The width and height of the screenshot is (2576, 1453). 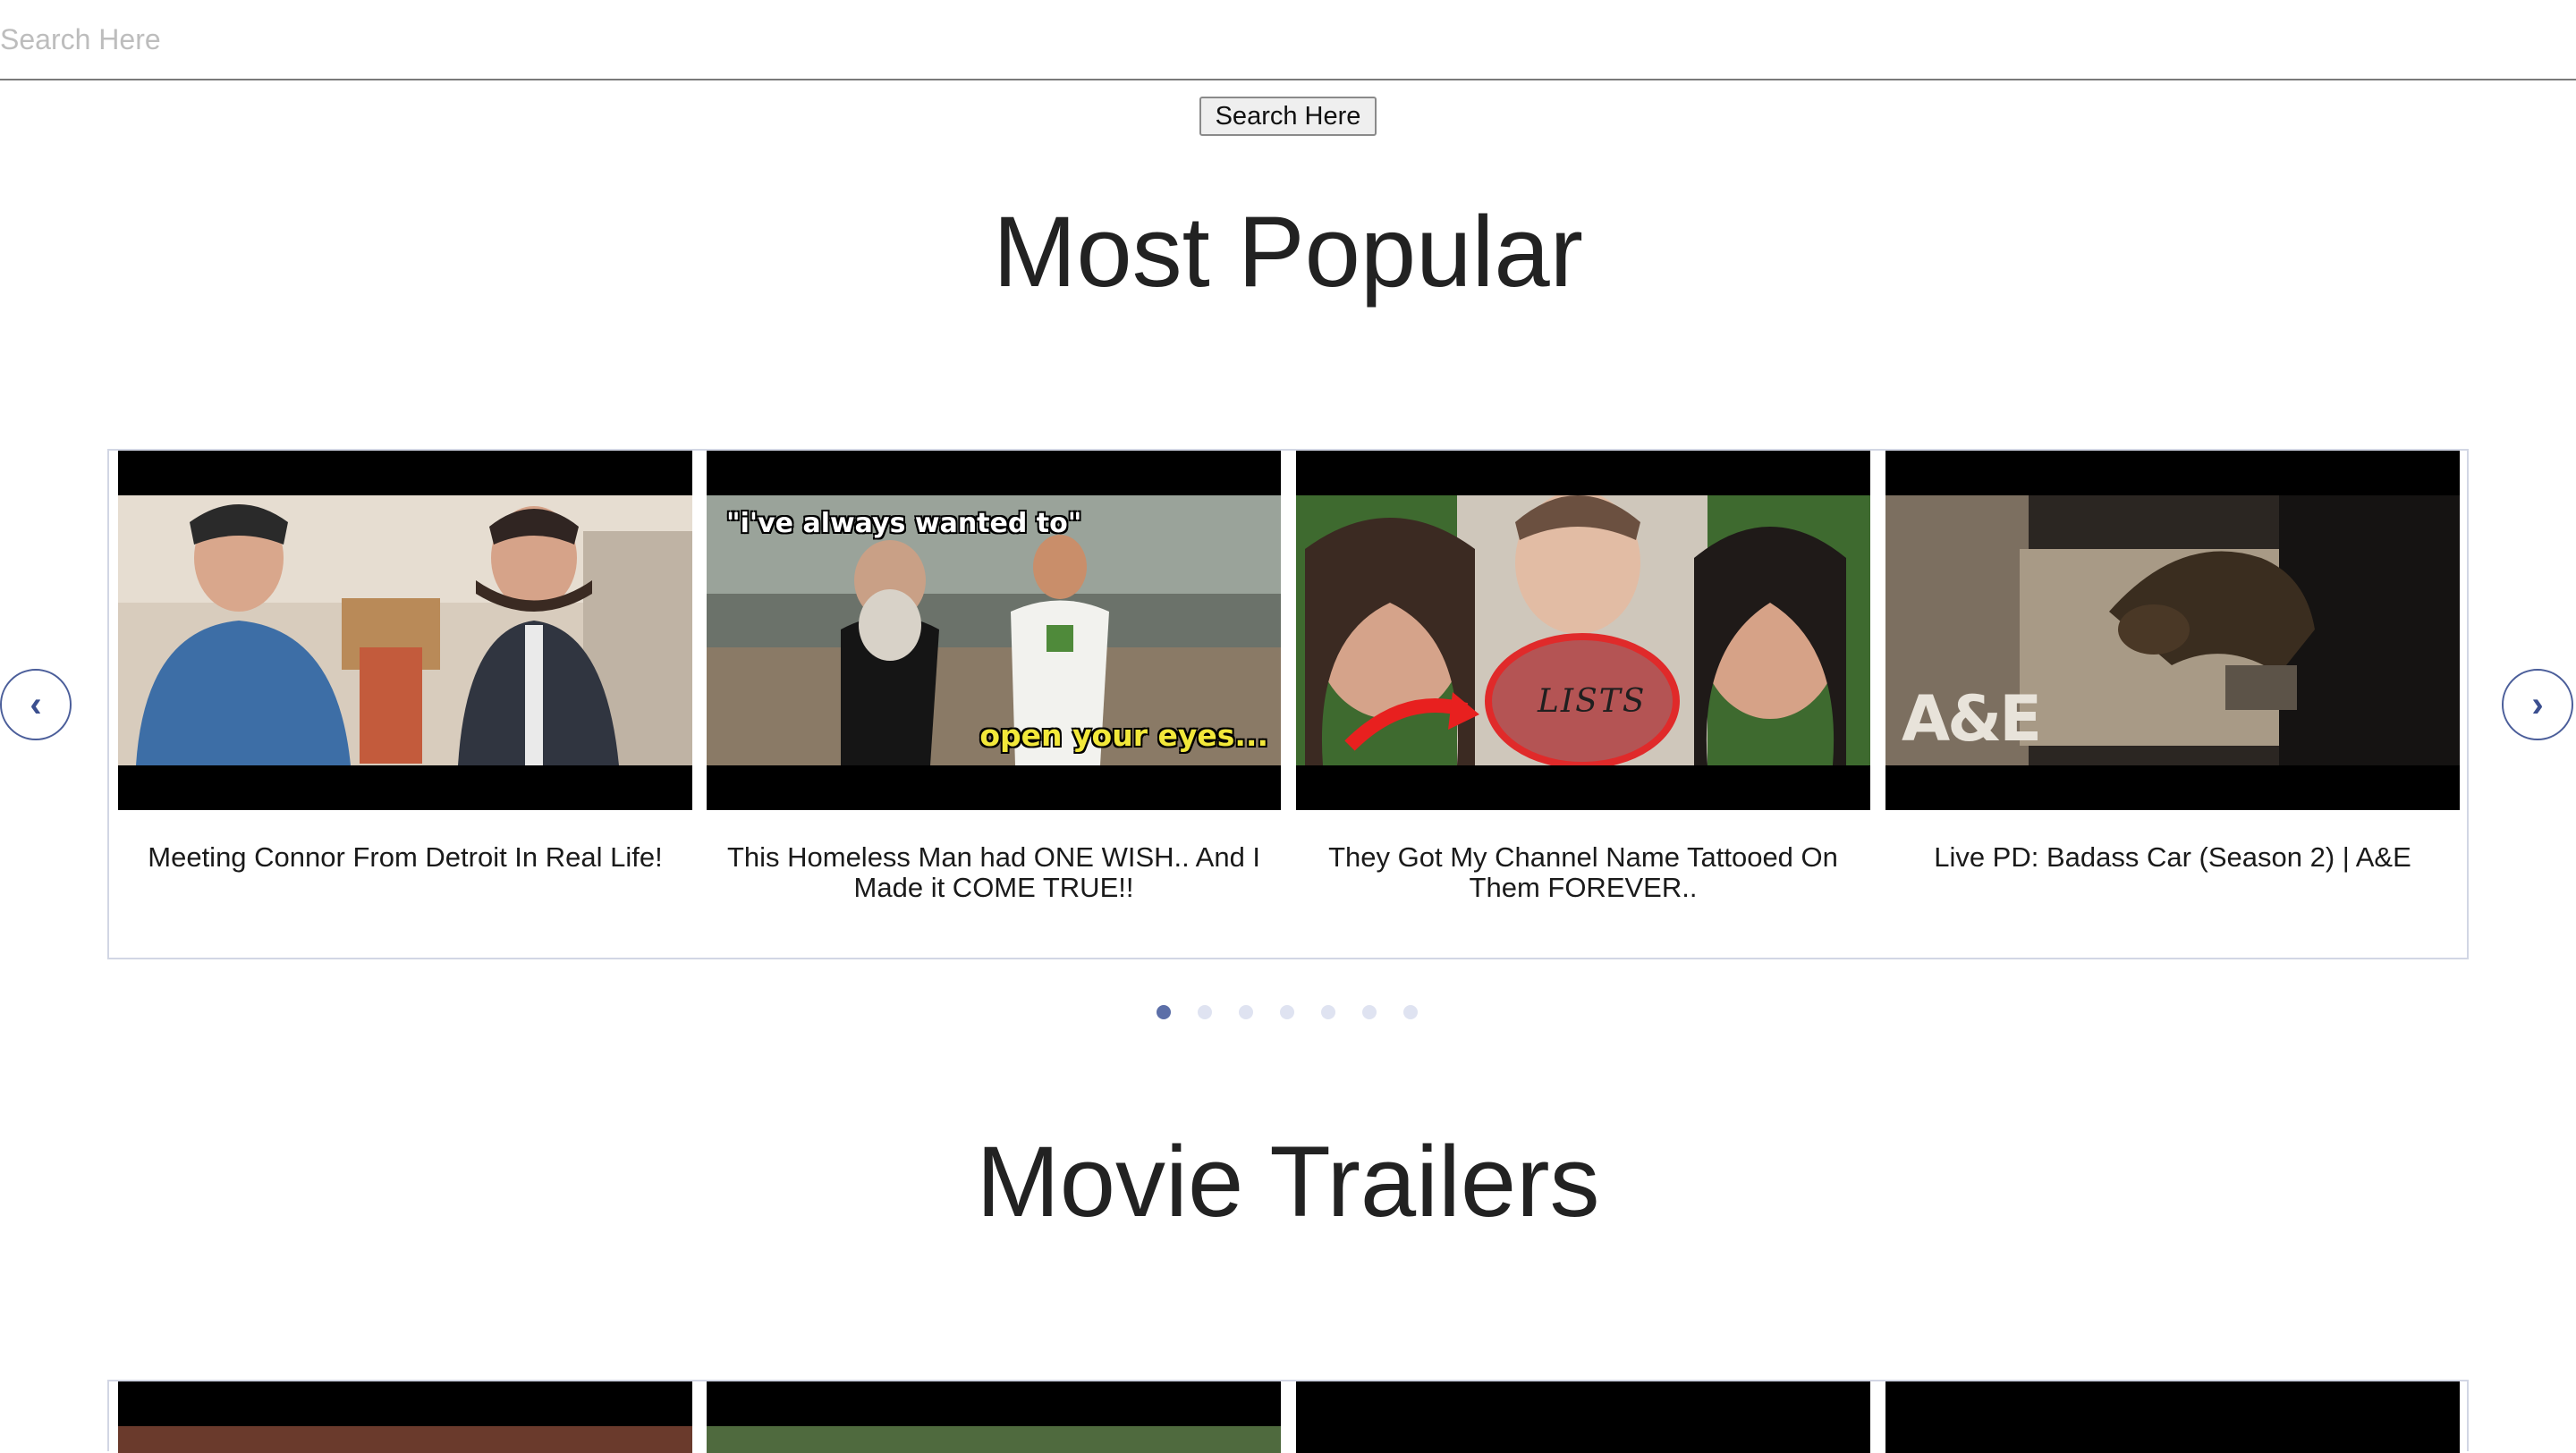 I want to click on chevron-left-icon: ‹, so click(x=36, y=704).